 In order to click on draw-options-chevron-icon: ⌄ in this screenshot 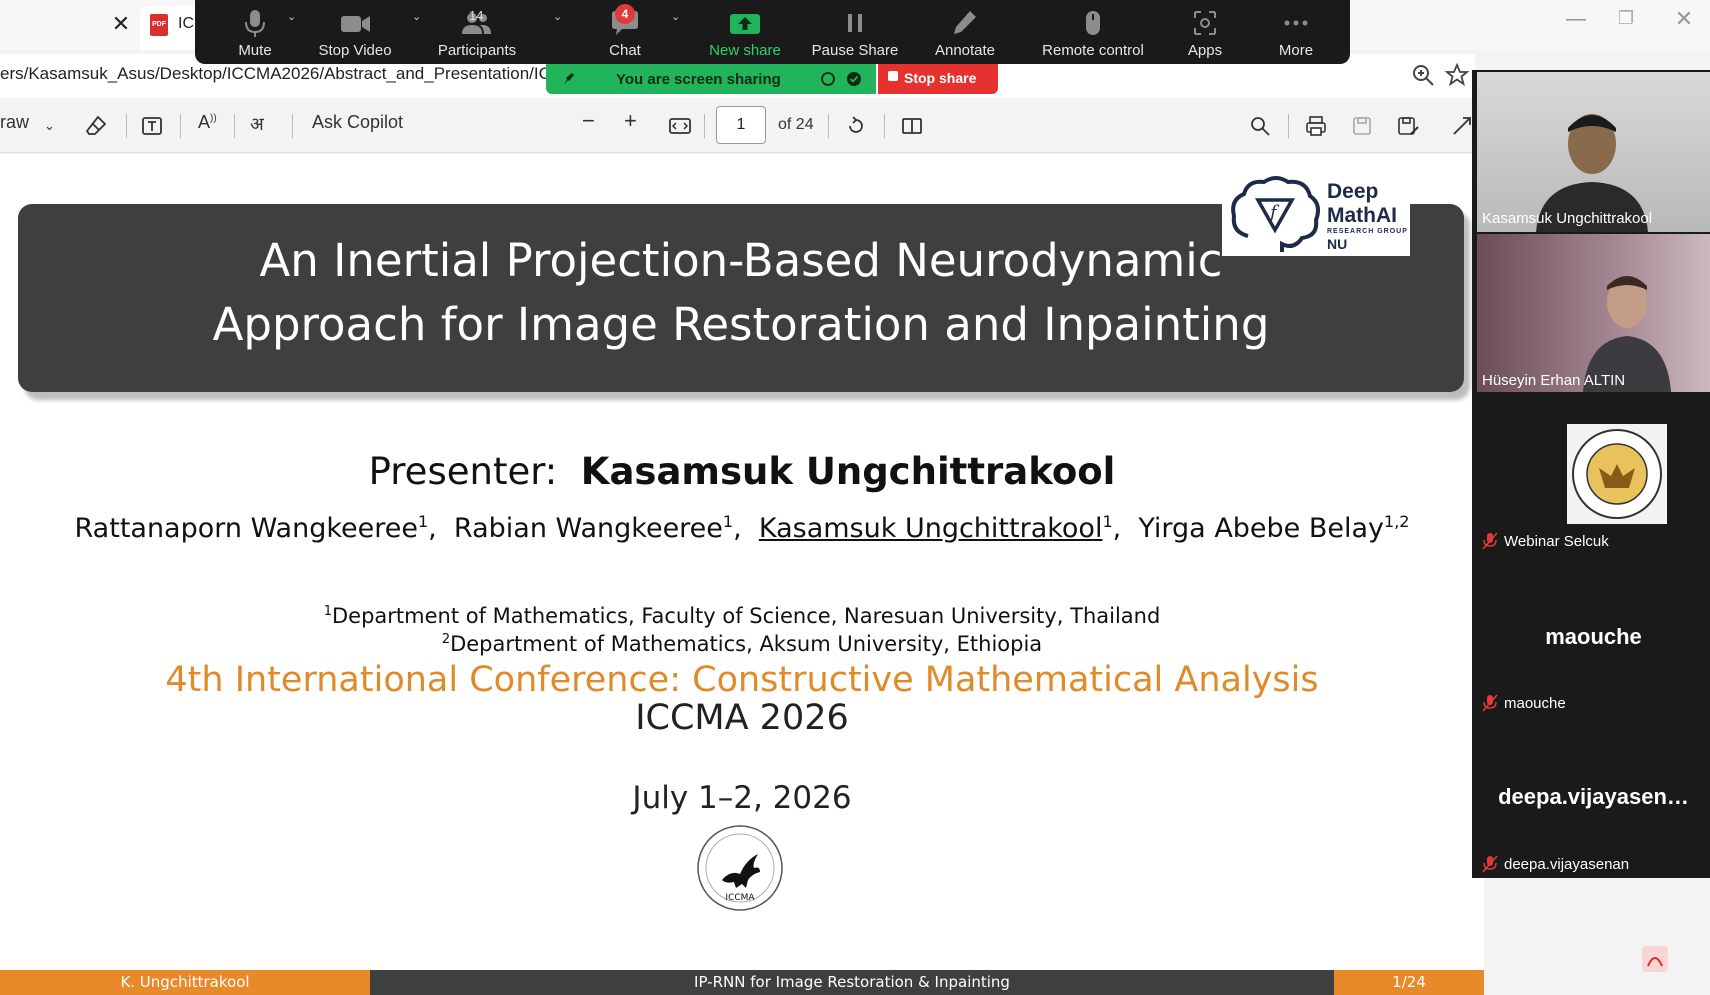, I will do `click(49, 126)`.